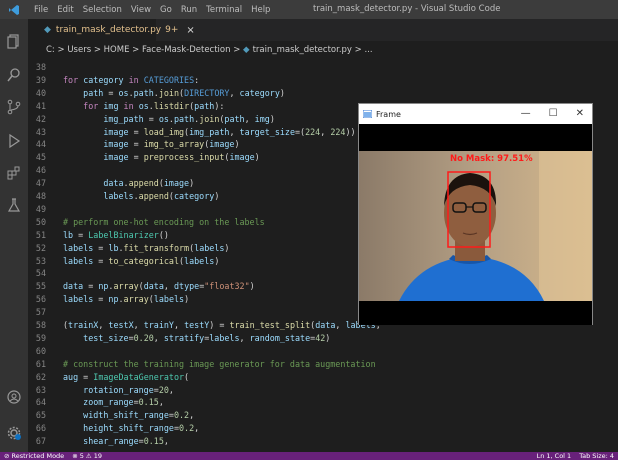 The image size is (618, 460). What do you see at coordinates (40, 363) in the screenshot?
I see `line-number: 61` at bounding box center [40, 363].